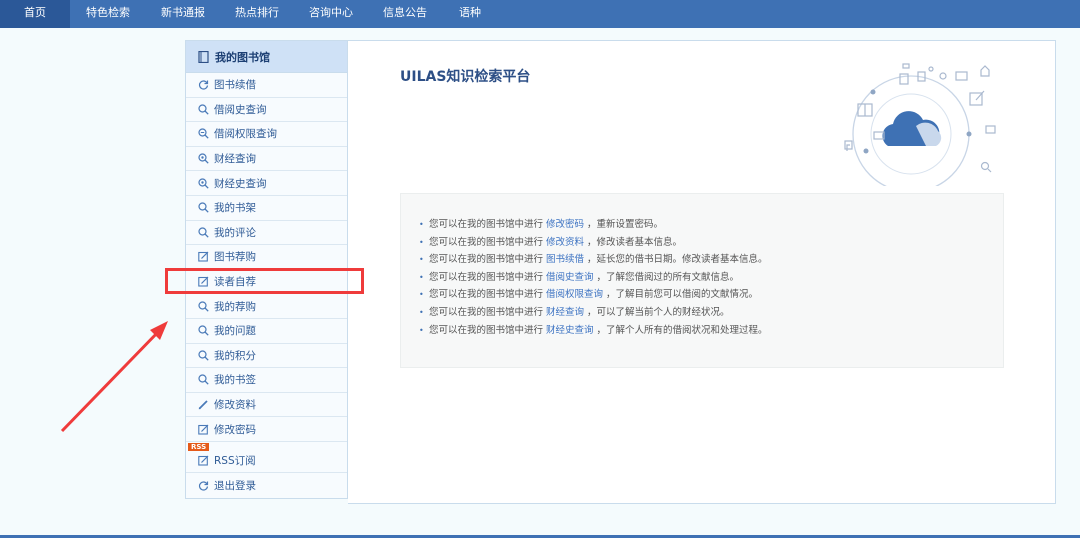 Image resolution: width=1080 pixels, height=538 pixels. Describe the element at coordinates (266, 331) in the screenshot. I see `sidebar-item-my-questions: 我的问题` at that location.